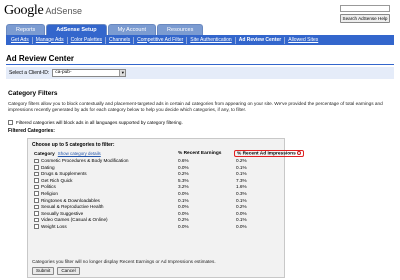  I want to click on table-row: Sexually Suggestive 0.0% 0.0%, so click(156, 214).